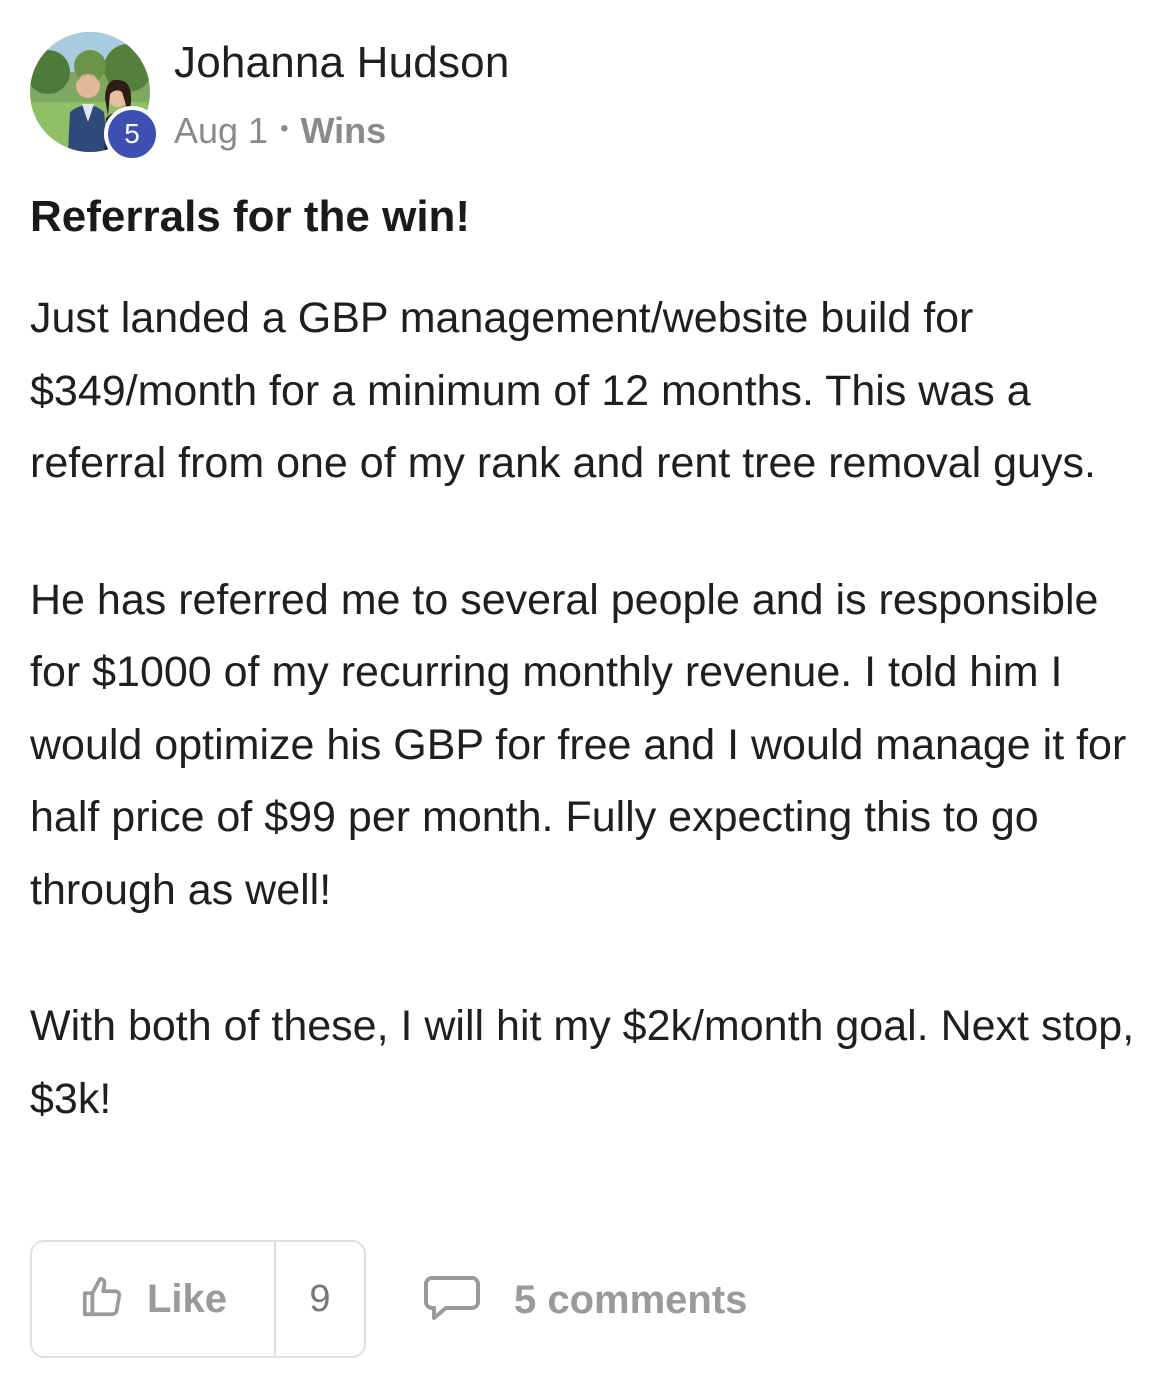  I want to click on post-title: Referrals for the win!, so click(250, 216).